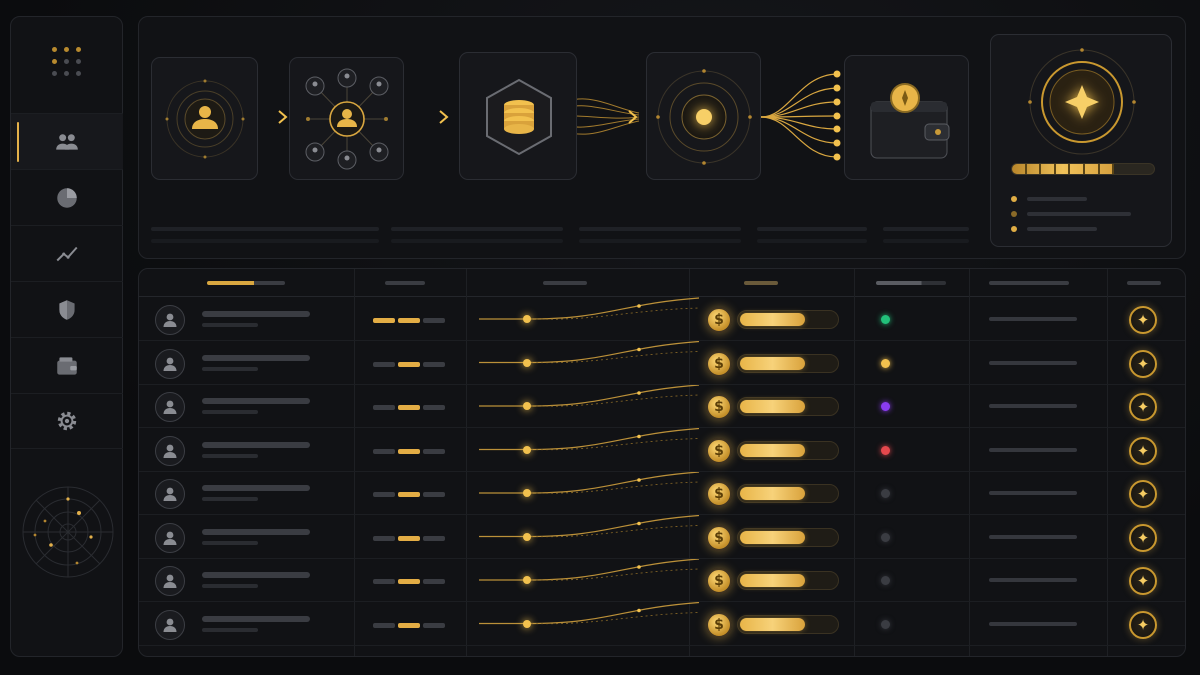 Image resolution: width=1200 pixels, height=675 pixels. Describe the element at coordinates (246, 283) in the screenshot. I see `column-header-user` at that location.